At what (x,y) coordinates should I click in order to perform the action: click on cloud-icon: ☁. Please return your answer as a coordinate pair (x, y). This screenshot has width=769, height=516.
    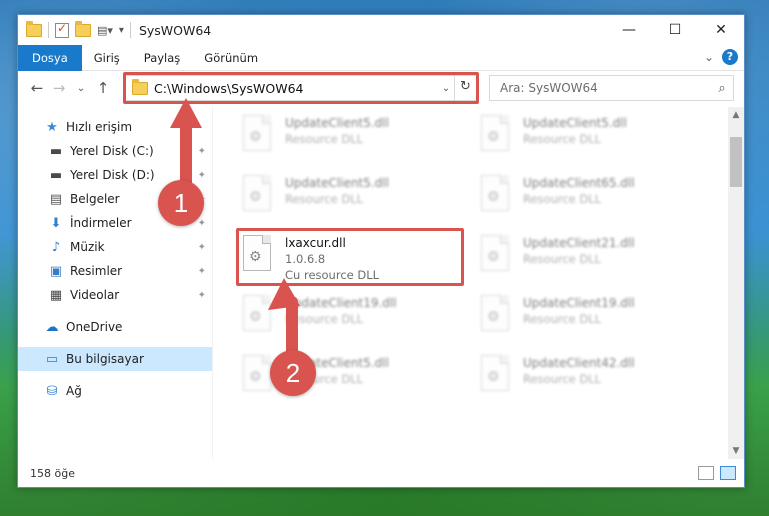
    Looking at the image, I should click on (52, 327).